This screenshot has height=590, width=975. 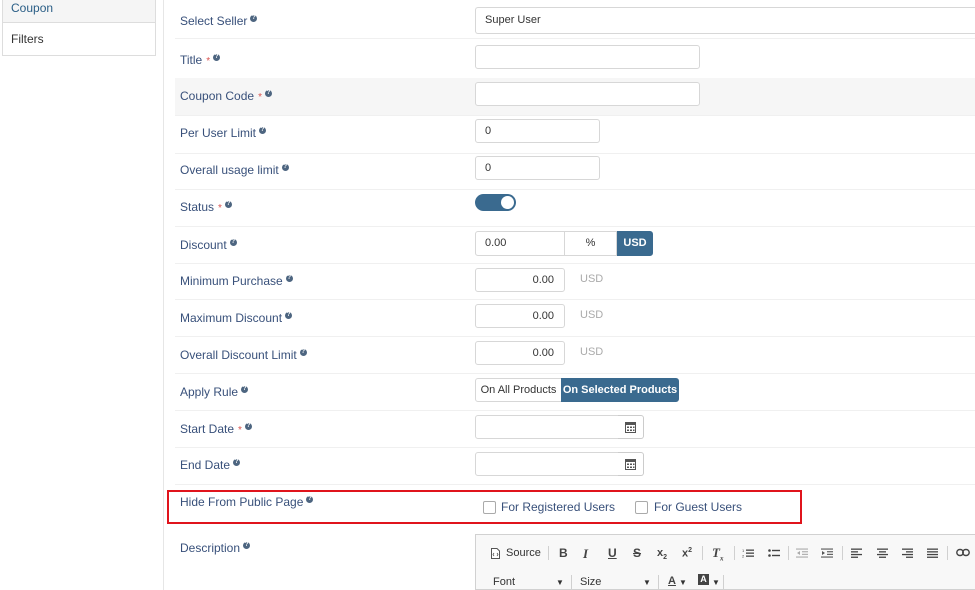 What do you see at coordinates (520, 243) in the screenshot?
I see `discount-input: 0.00` at bounding box center [520, 243].